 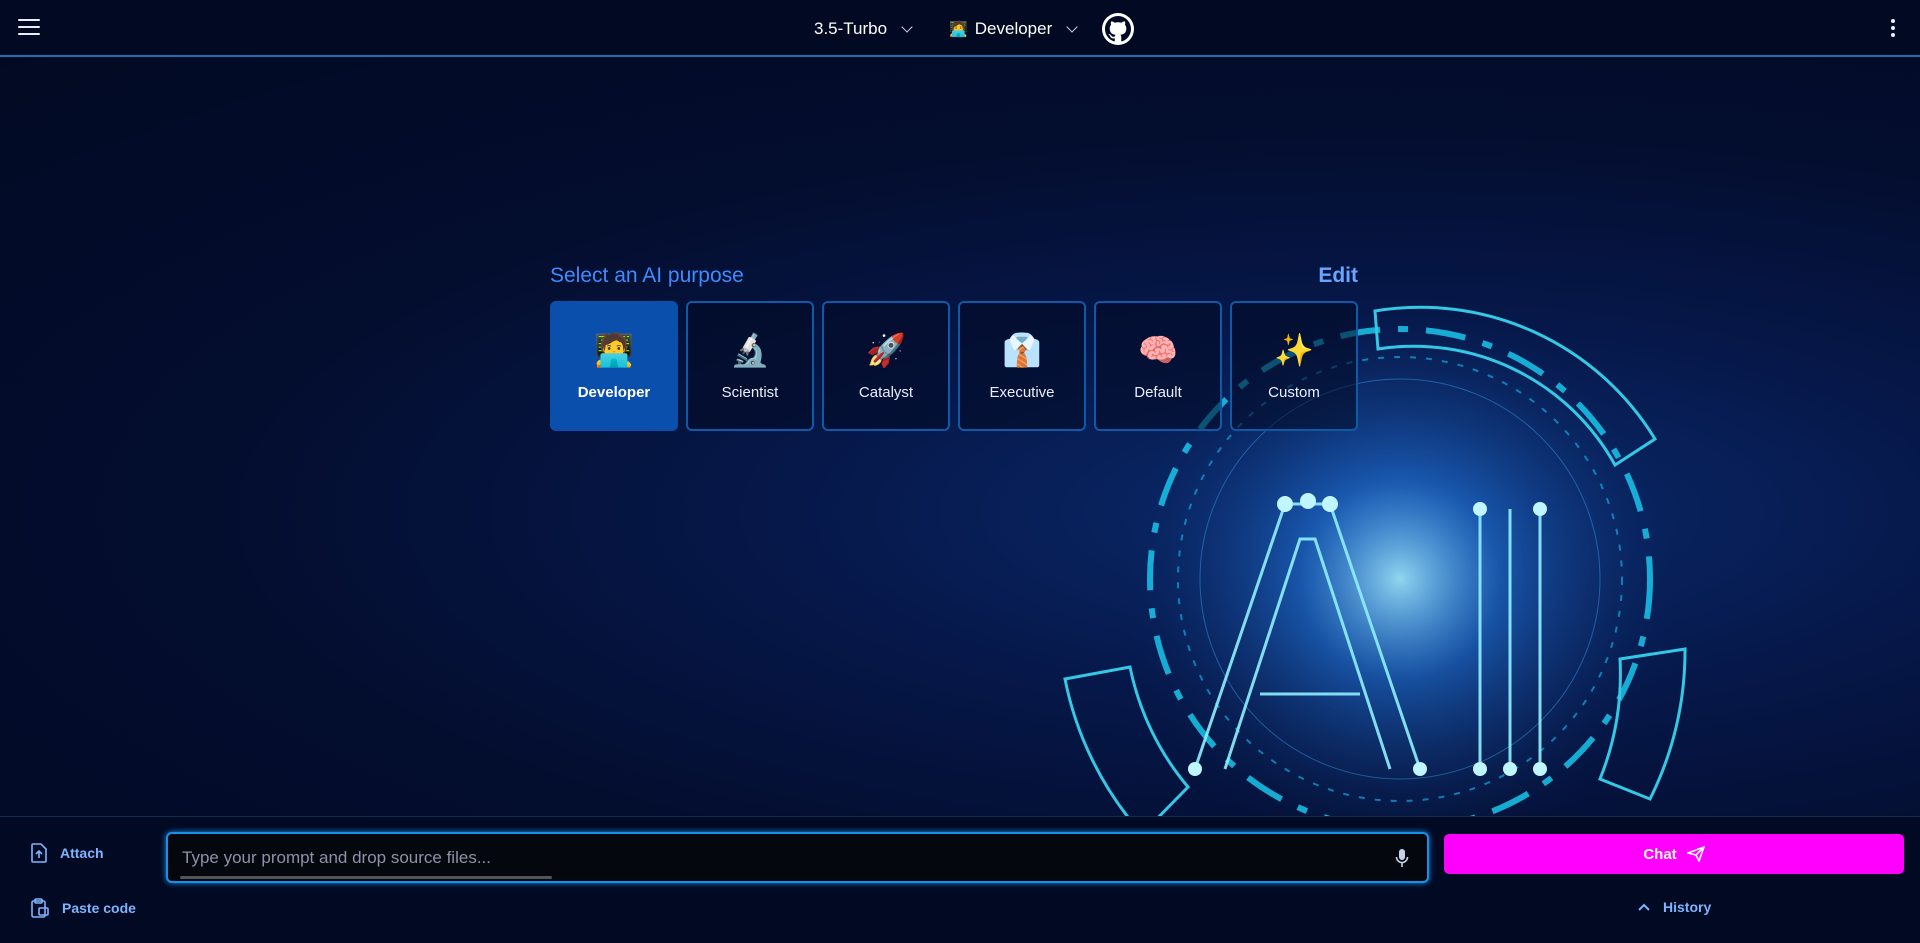 I want to click on purpose-title: Select an AI purpose, so click(x=647, y=275).